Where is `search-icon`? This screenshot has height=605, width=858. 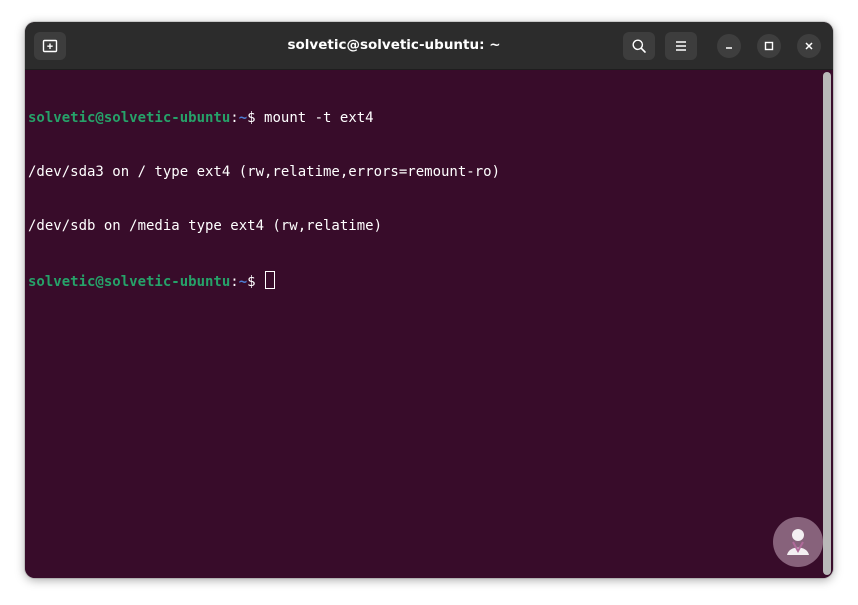
search-icon is located at coordinates (639, 46).